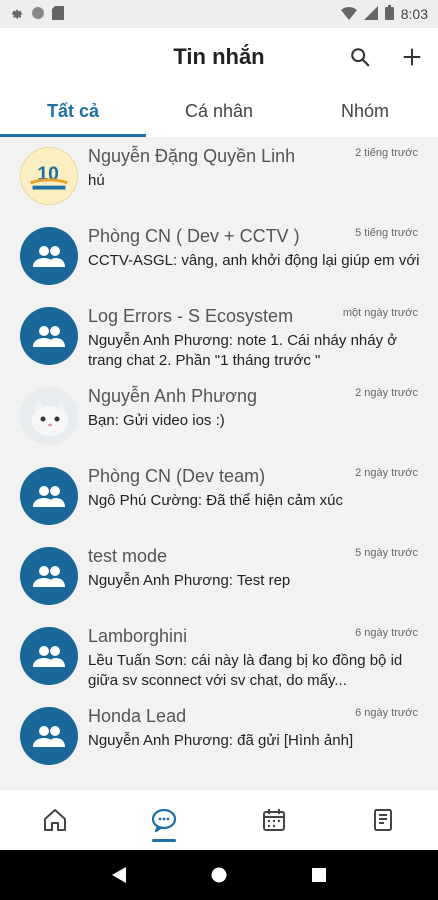  I want to click on back-triangle-icon, so click(119, 875).